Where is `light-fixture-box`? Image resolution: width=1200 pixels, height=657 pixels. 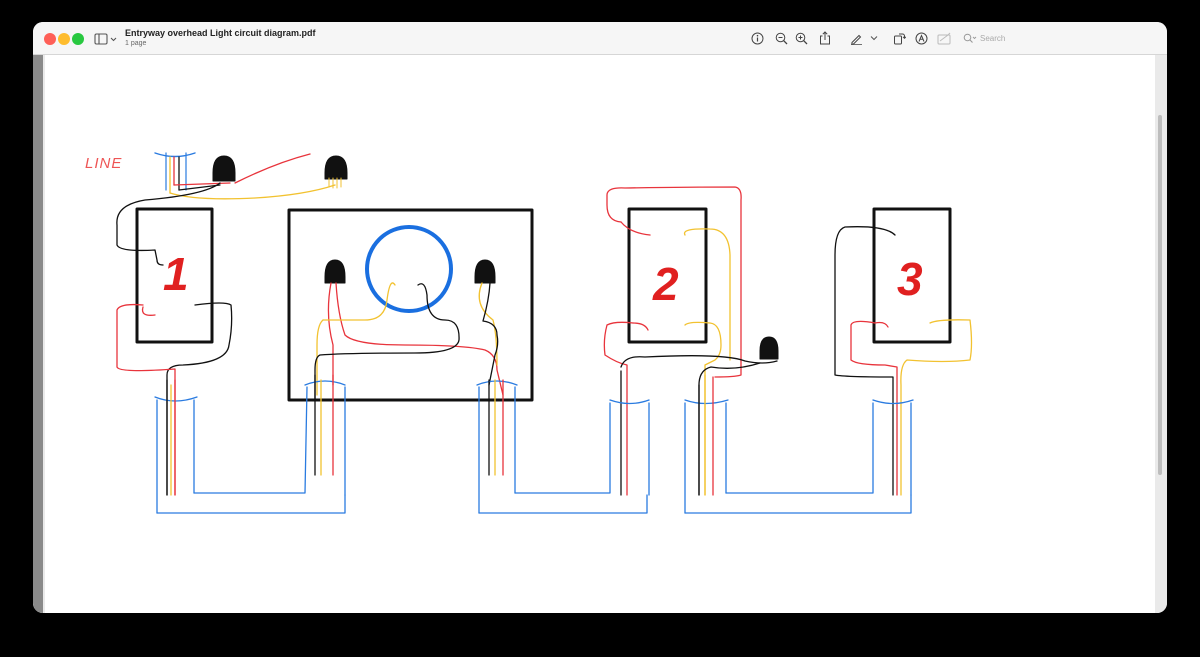
light-fixture-box is located at coordinates (410, 305).